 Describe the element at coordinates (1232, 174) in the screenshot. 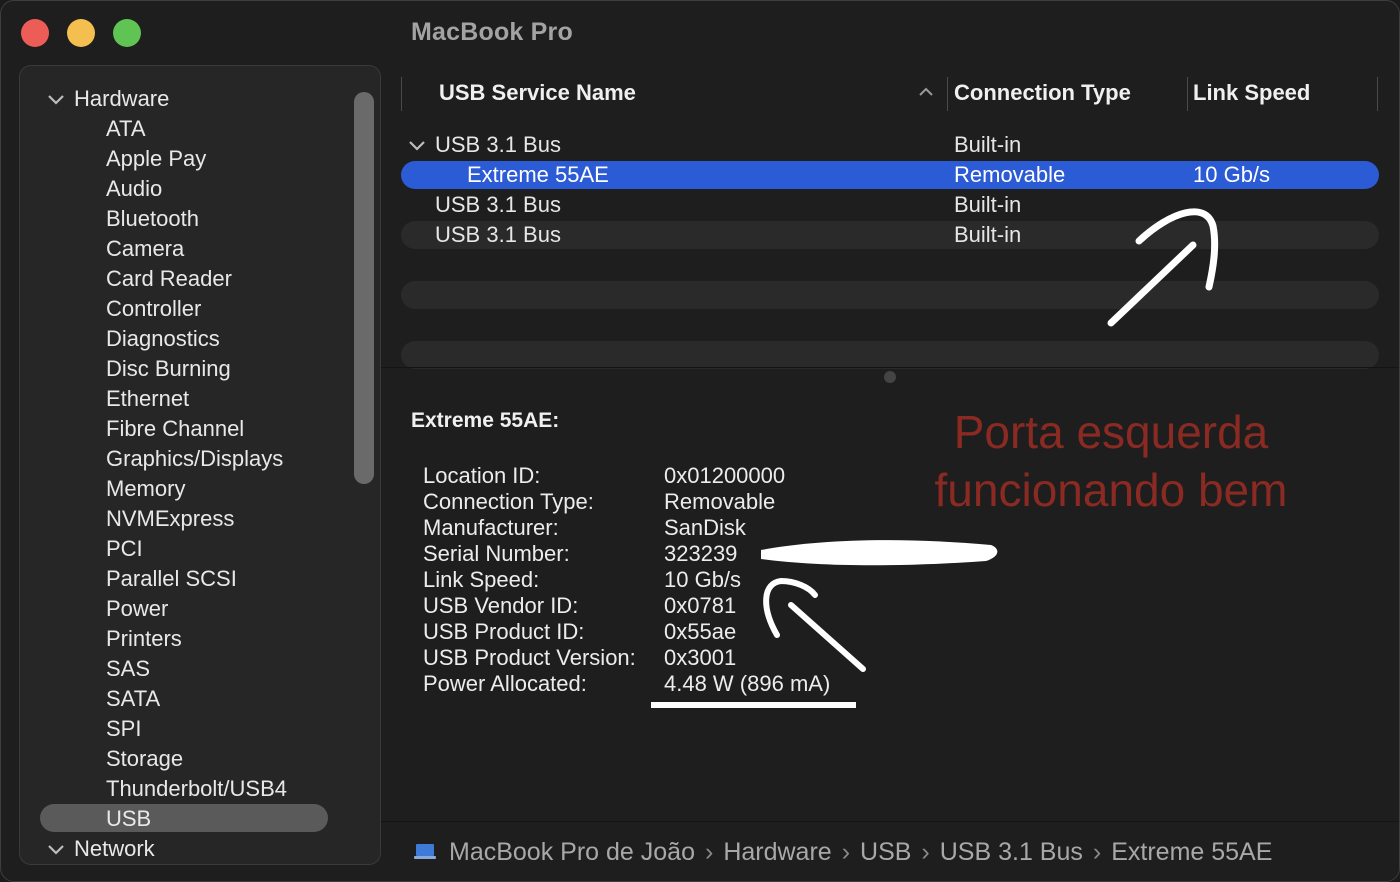

I see `link-speed: 10 Gb/s` at that location.